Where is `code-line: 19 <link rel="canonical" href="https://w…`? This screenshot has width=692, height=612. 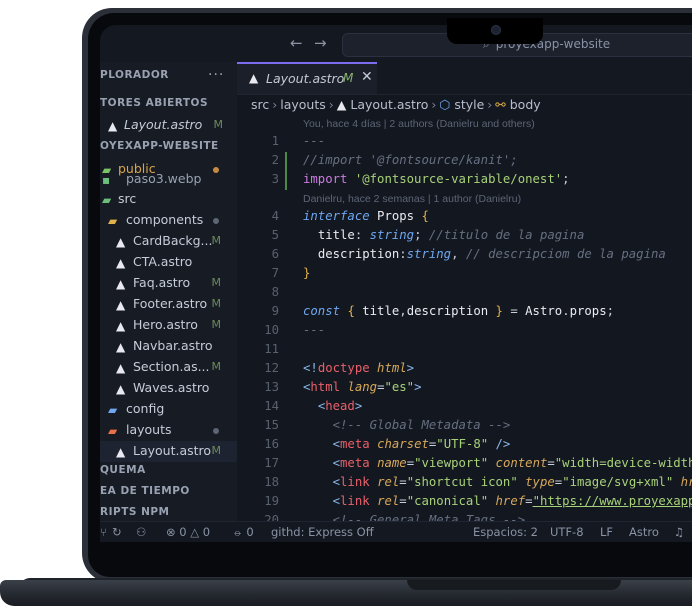
code-line: 19 <link rel="canonical" href="https://w… is located at coordinates (478, 501).